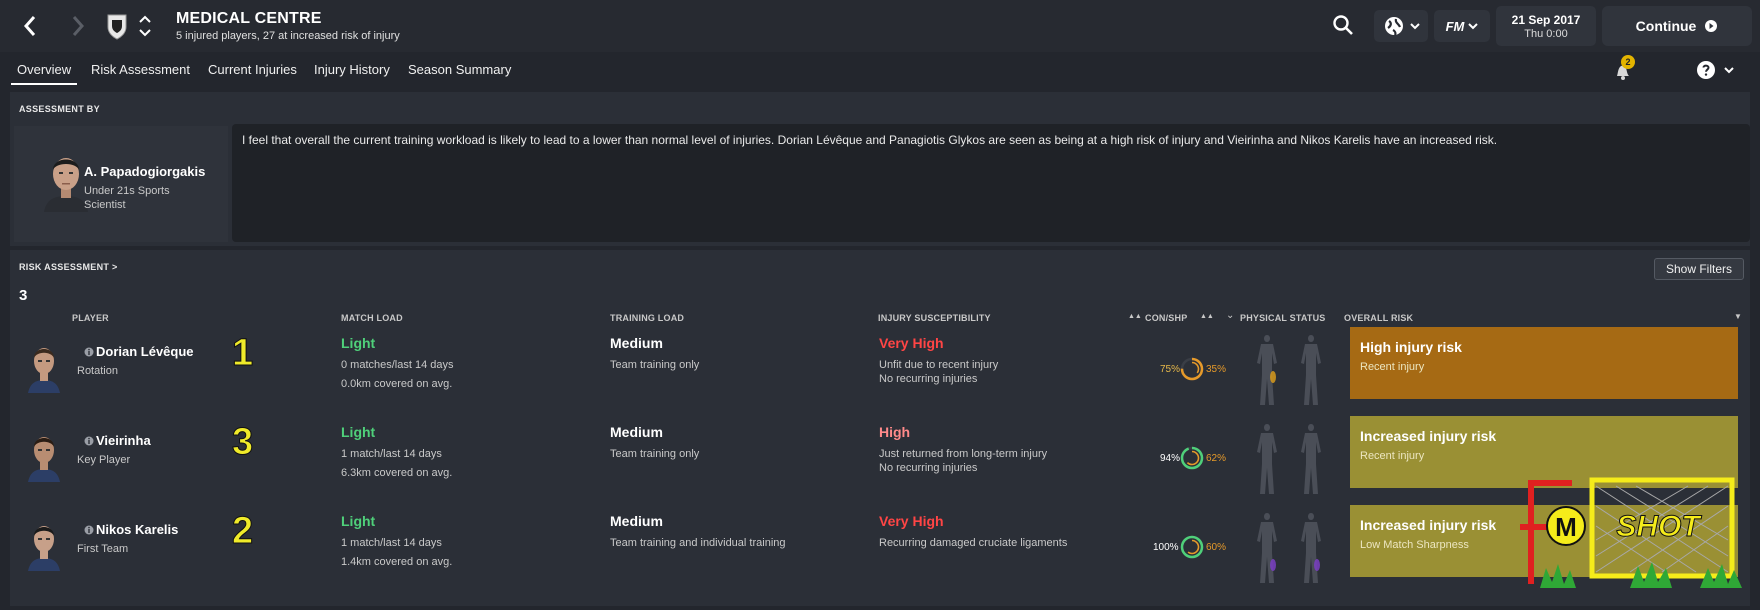 The width and height of the screenshot is (1760, 610). I want to click on injury-susceptibility-value: High, so click(895, 432).